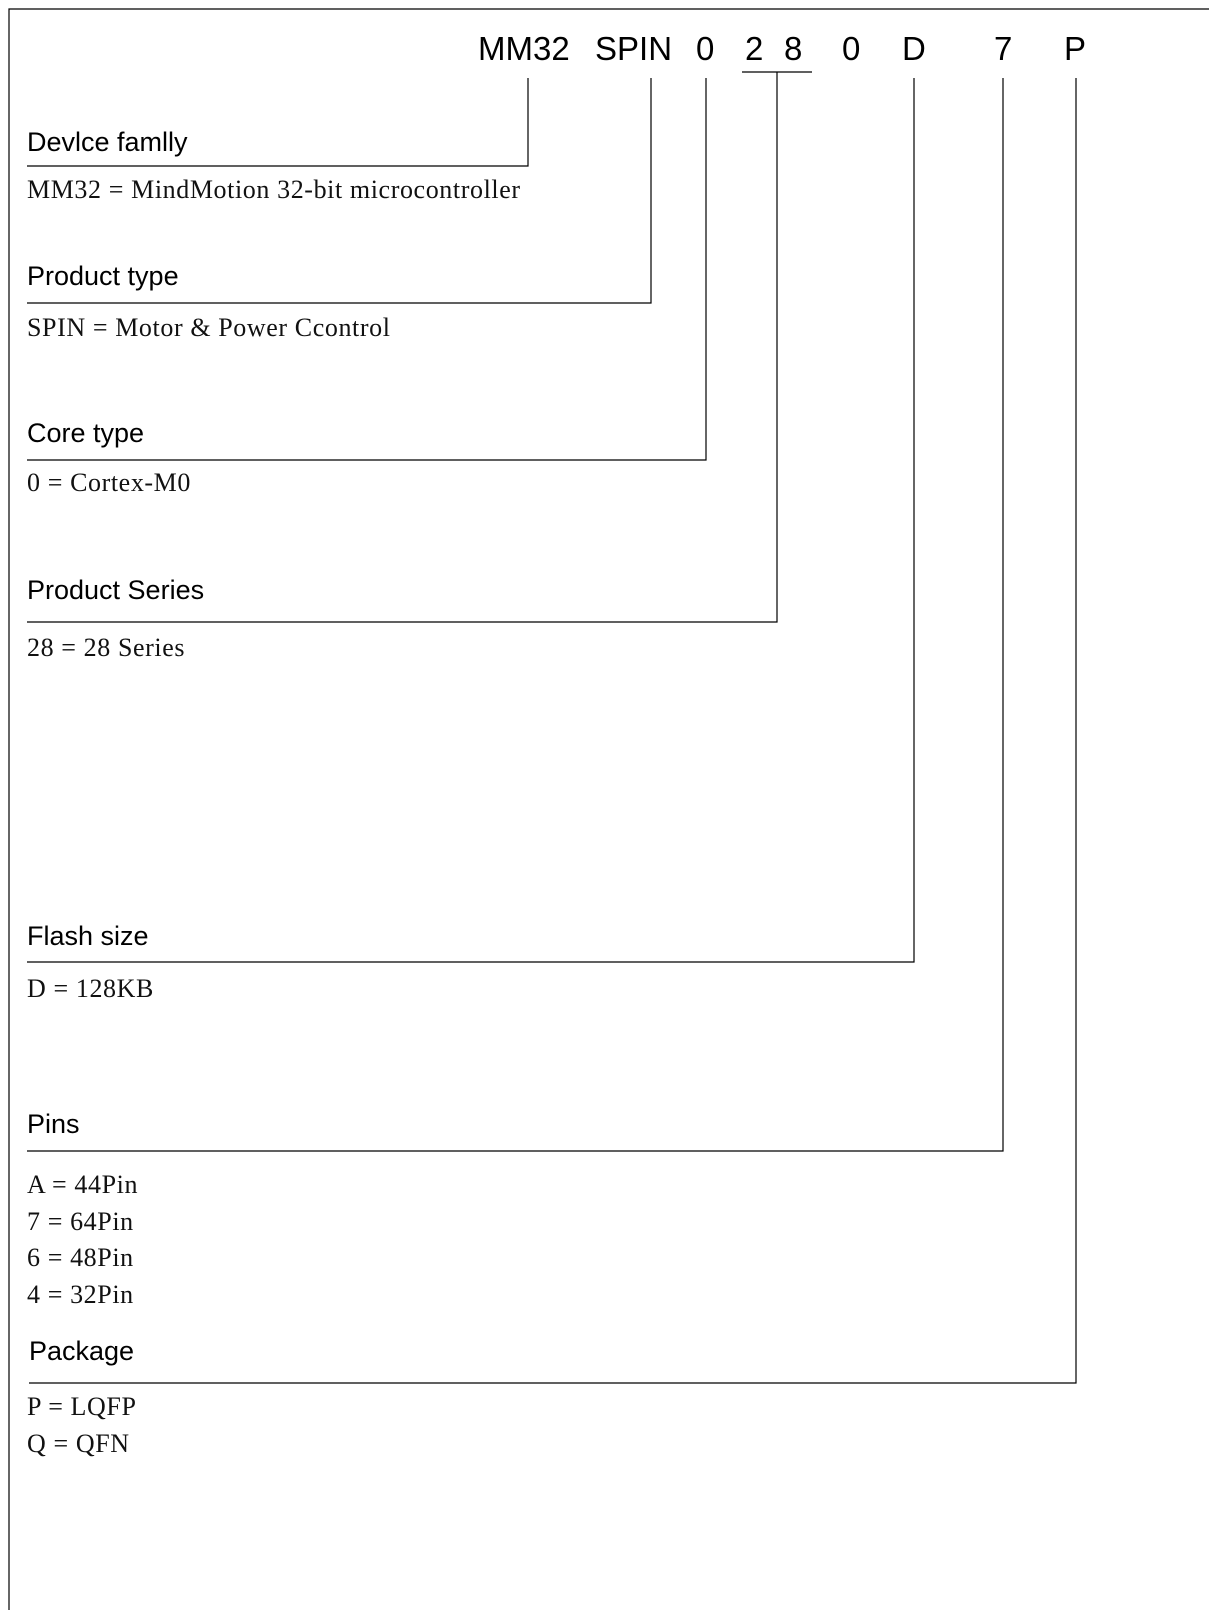 This screenshot has height=1610, width=1209. What do you see at coordinates (82, 1184) in the screenshot?
I see `desc-pins-a: A = 44Pin` at bounding box center [82, 1184].